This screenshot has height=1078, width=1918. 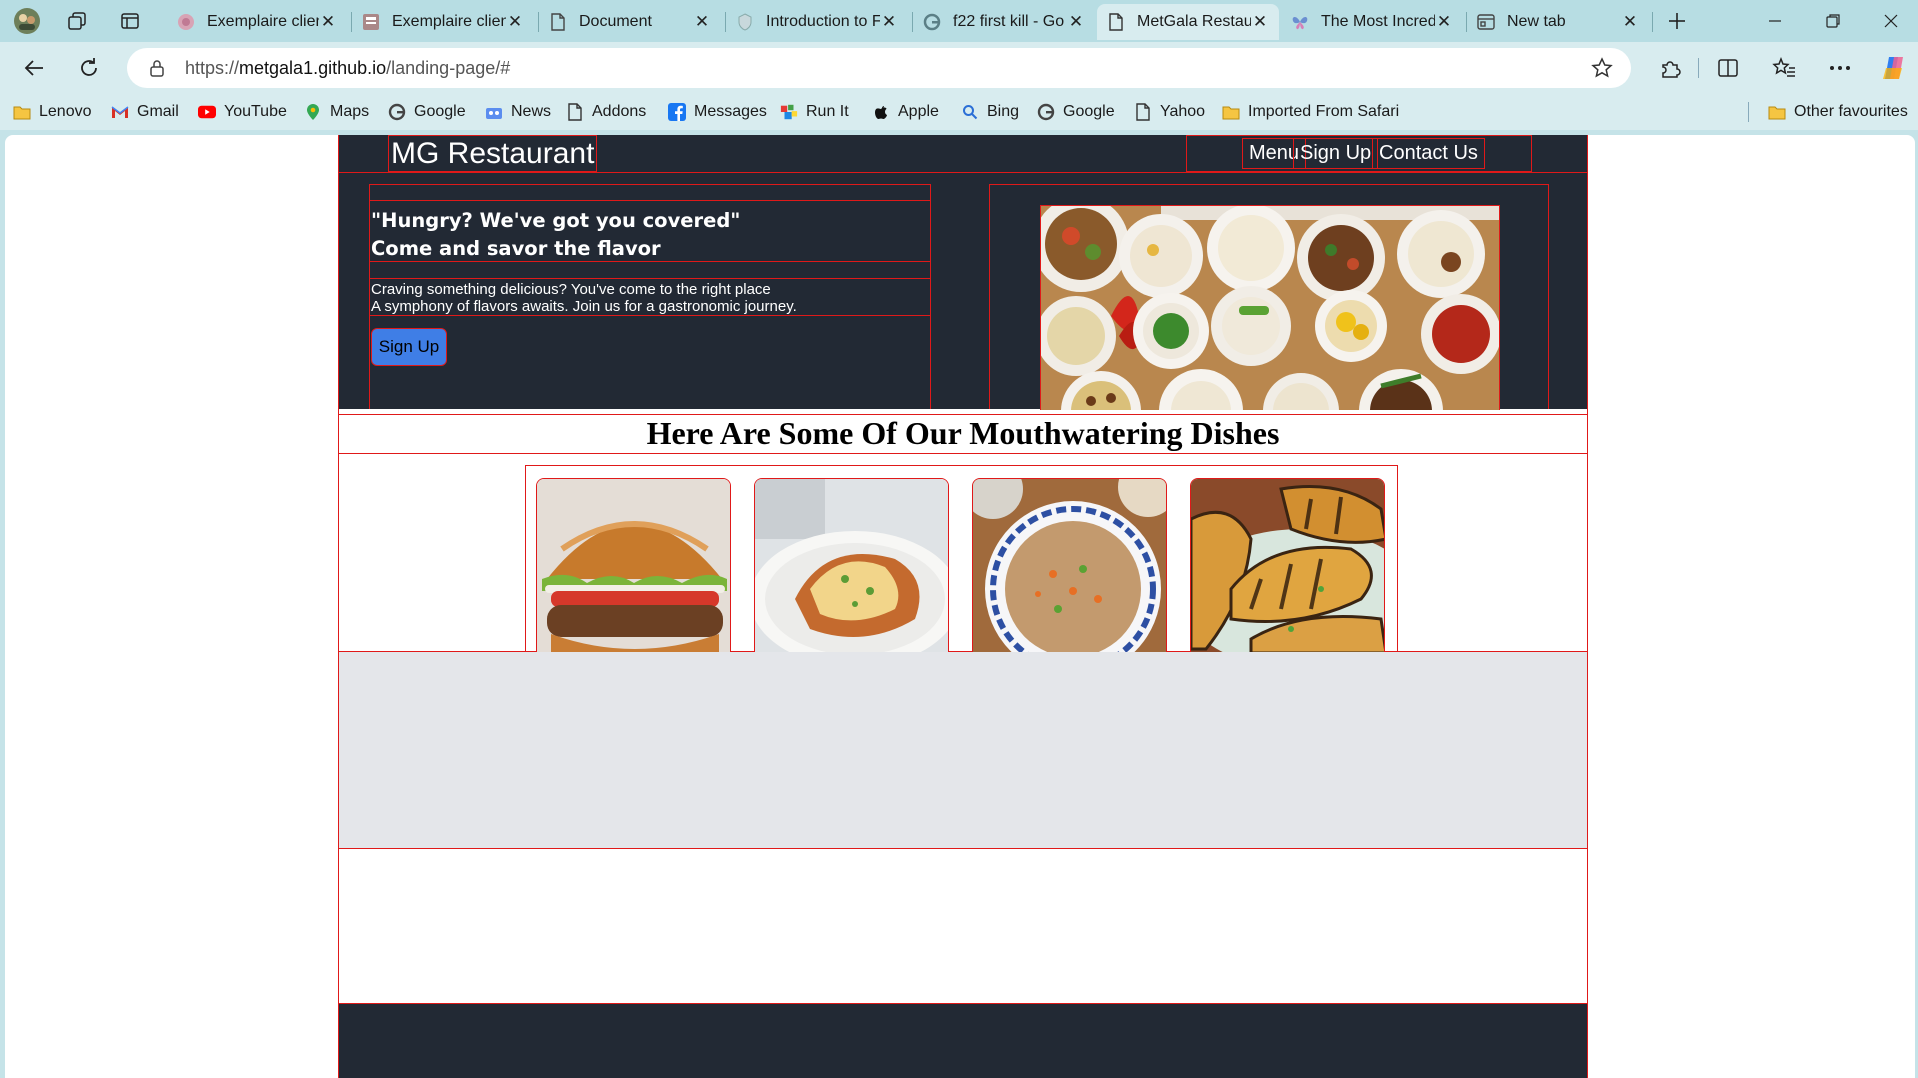 What do you see at coordinates (350, 111) in the screenshot?
I see `bookmark-label: Maps` at bounding box center [350, 111].